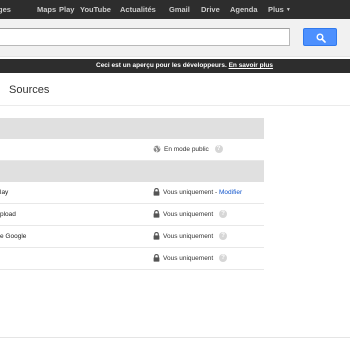  I want to click on visibility-label: En mode public, so click(186, 149).